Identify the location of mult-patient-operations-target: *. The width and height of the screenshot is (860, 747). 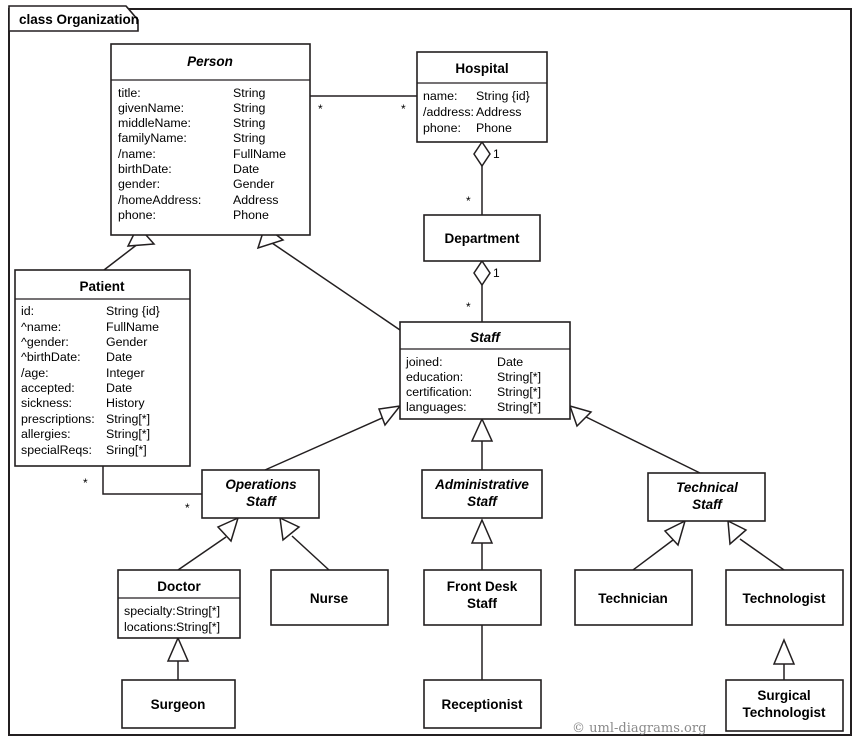
(187, 508).